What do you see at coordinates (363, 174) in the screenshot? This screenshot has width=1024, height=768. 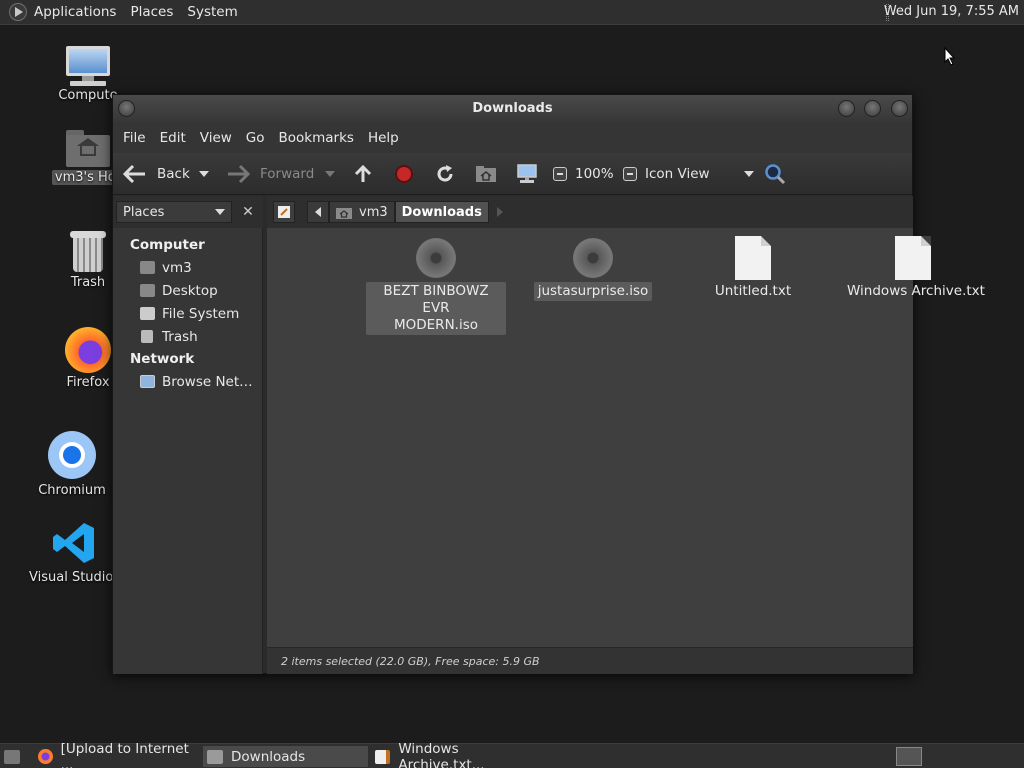 I see `up-button` at bounding box center [363, 174].